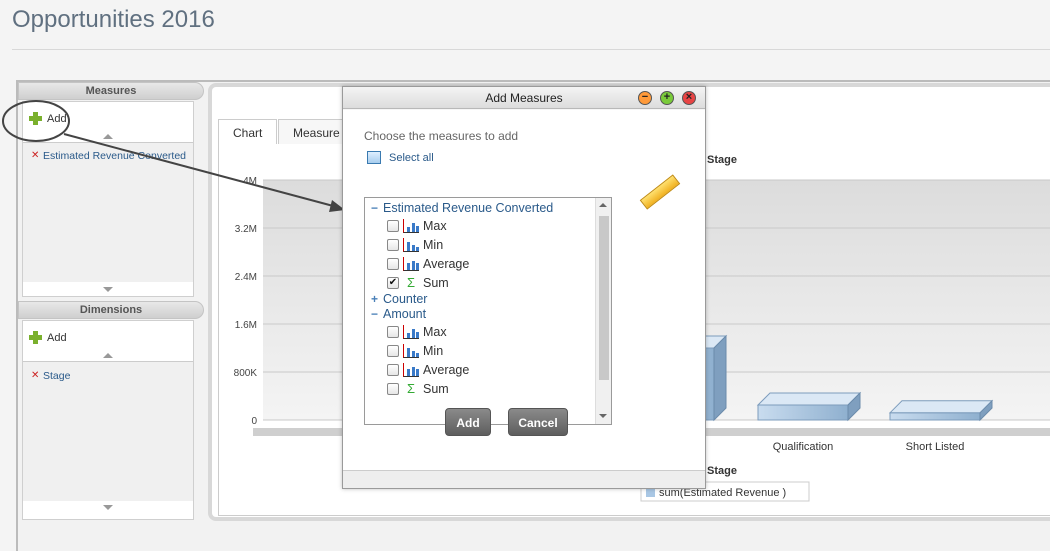 The width and height of the screenshot is (1050, 551). I want to click on dimension-item-label: Stage, so click(56, 376).